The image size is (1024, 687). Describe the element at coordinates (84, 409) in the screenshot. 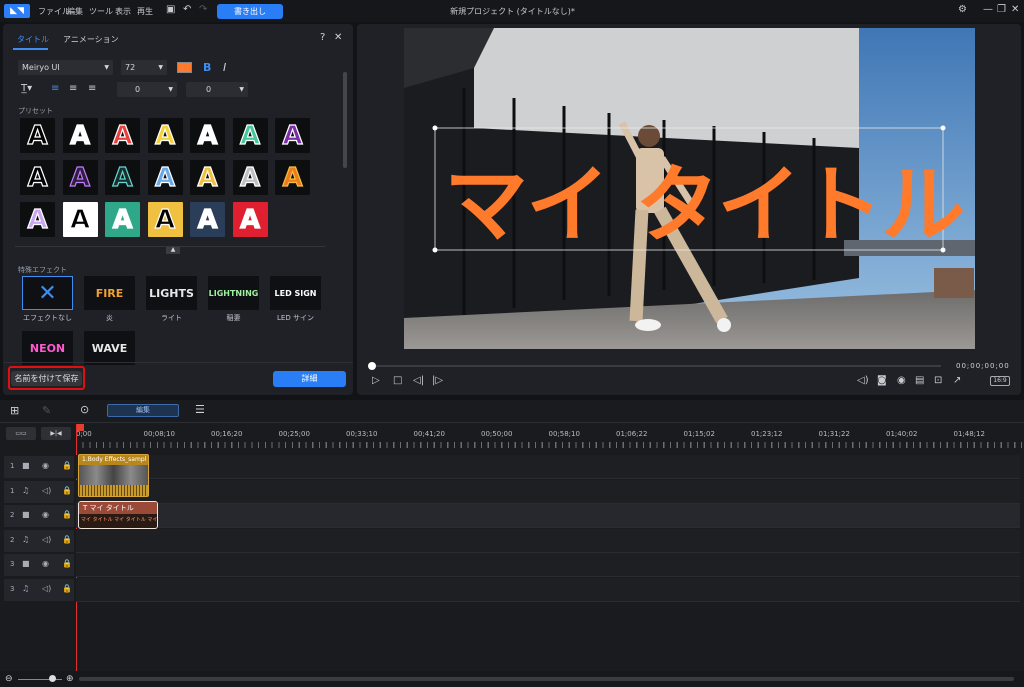

I see `chevron-circle-icon: ⊙` at that location.